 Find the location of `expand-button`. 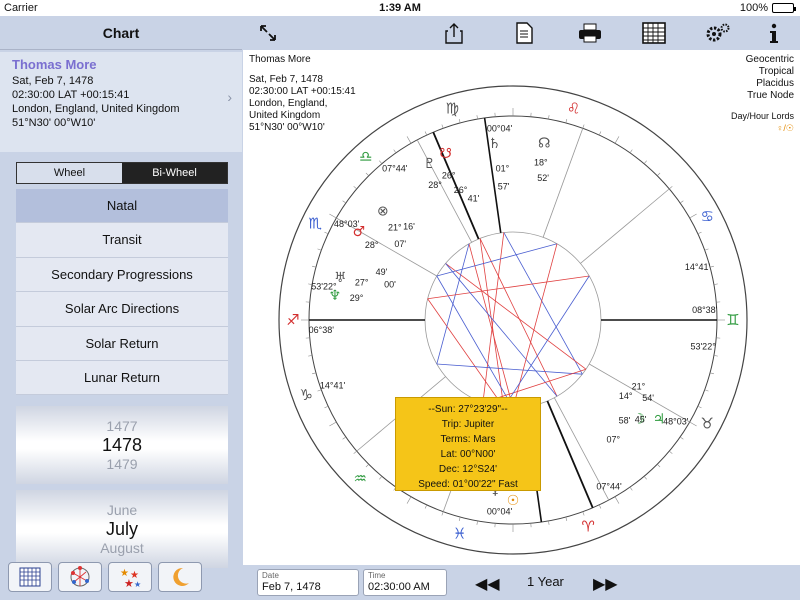

expand-button is located at coordinates (268, 33).